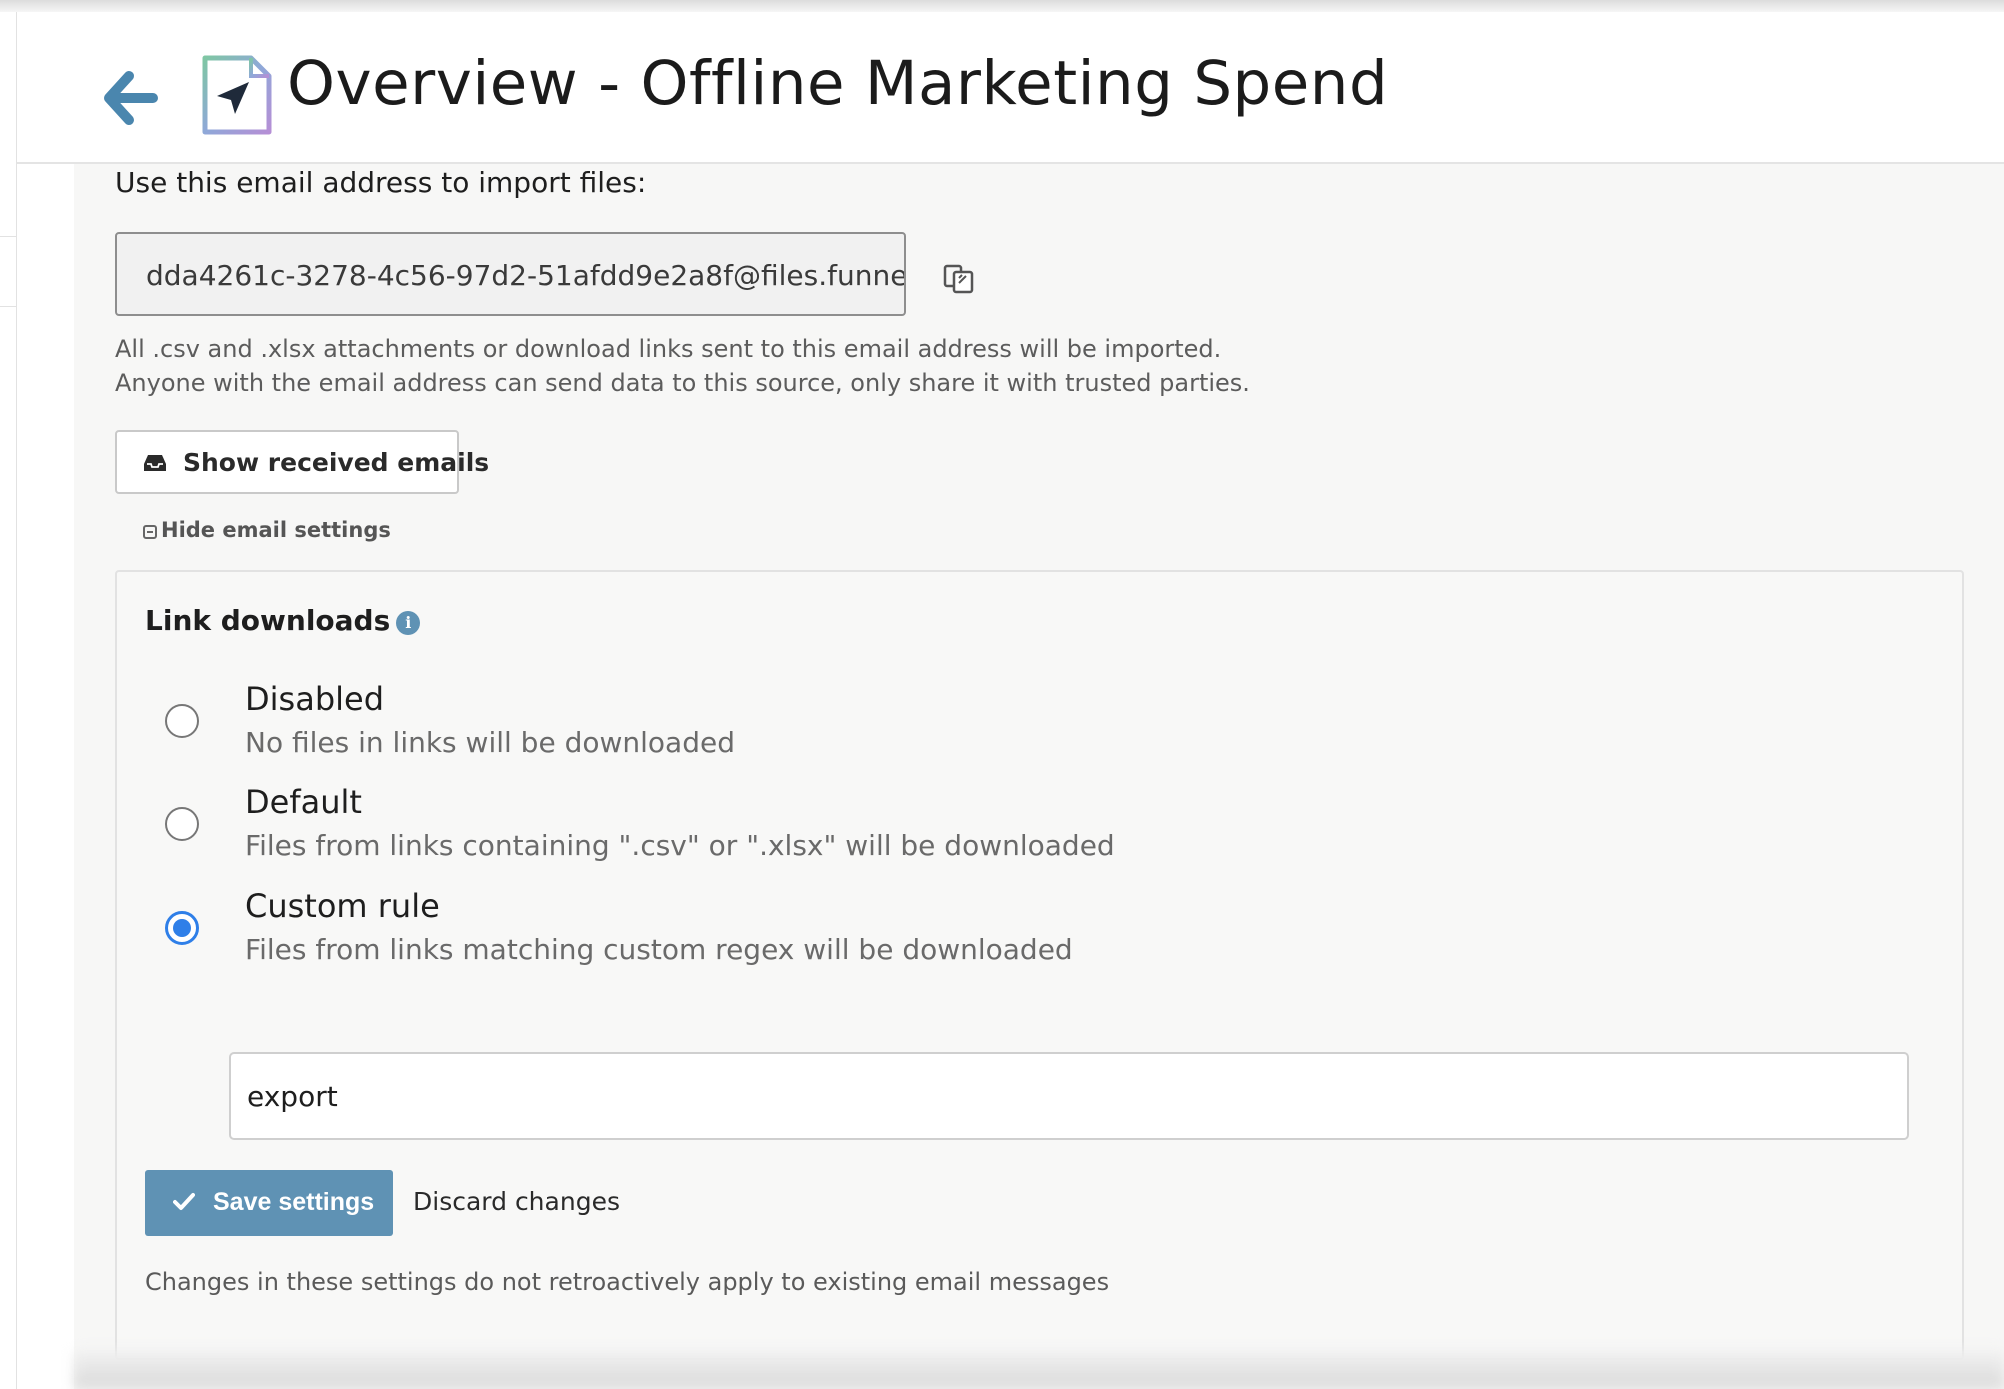 The image size is (2004, 1389). Describe the element at coordinates (516, 1201) in the screenshot. I see `discard-changes-link: Discard changes` at that location.